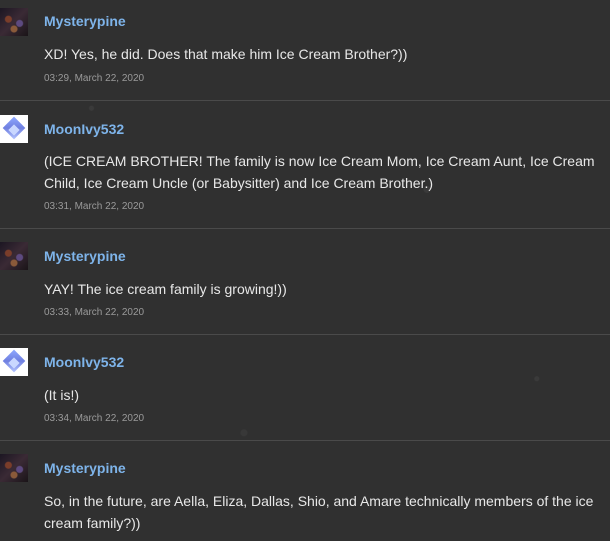 The width and height of the screenshot is (610, 541). I want to click on comment-text: (It is!), so click(61, 395).